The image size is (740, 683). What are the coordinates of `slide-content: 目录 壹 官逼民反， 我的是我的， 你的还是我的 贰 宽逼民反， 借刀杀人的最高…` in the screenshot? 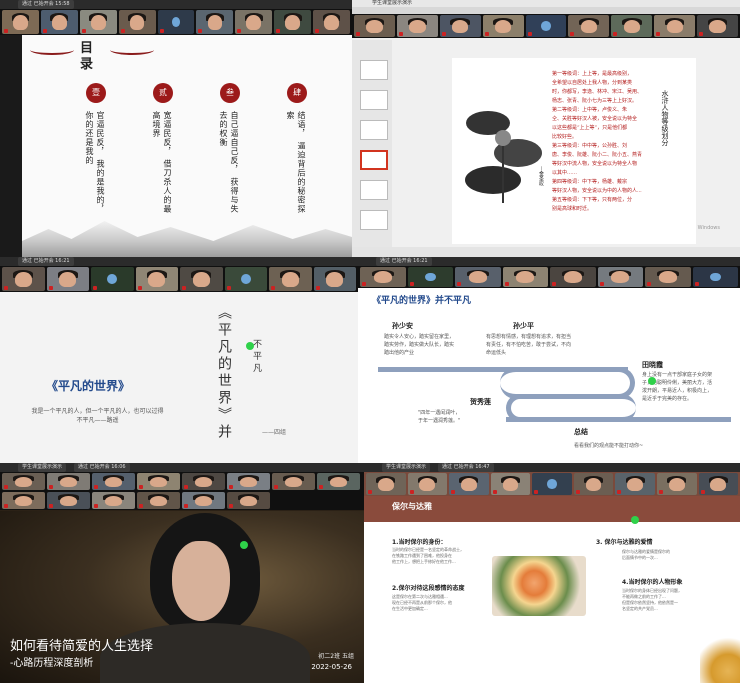 It's located at (187, 146).